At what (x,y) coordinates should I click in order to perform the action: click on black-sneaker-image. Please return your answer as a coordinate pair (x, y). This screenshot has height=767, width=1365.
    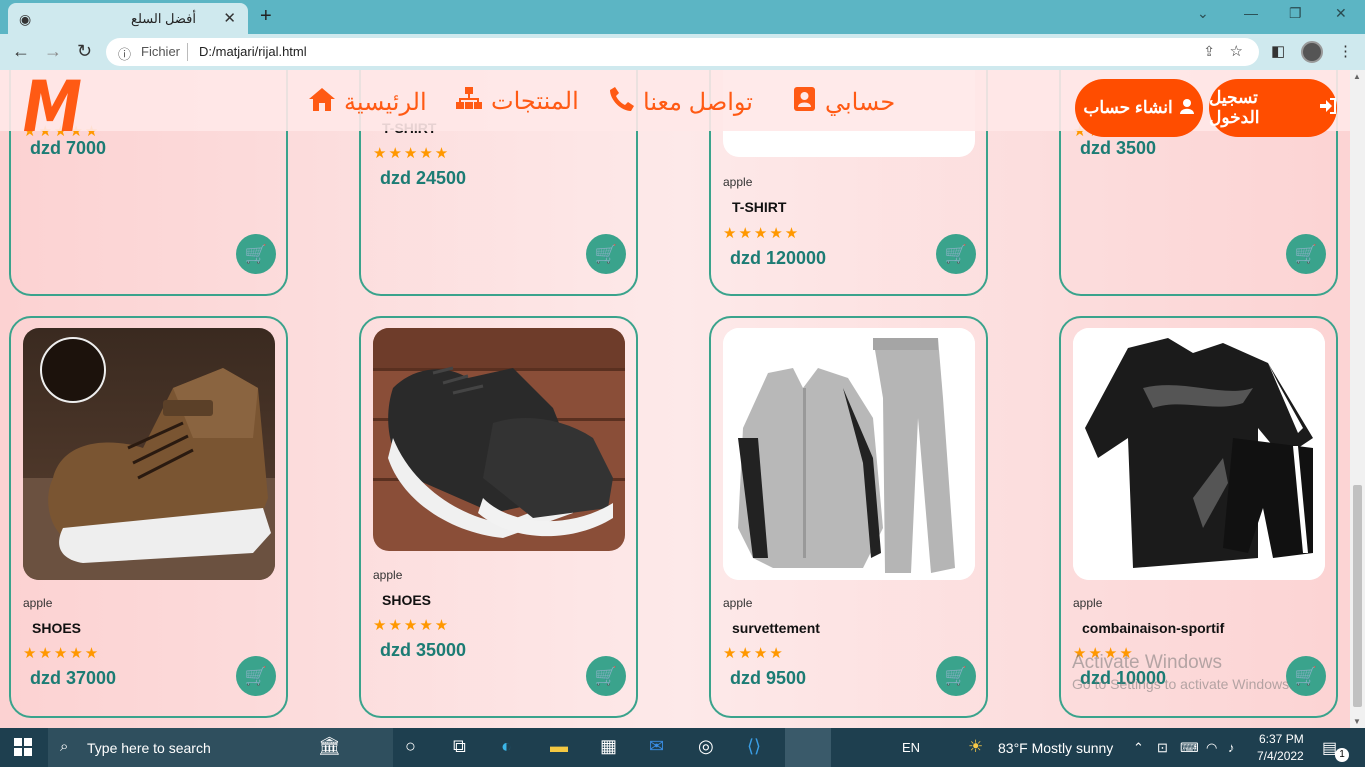
    Looking at the image, I should click on (499, 439).